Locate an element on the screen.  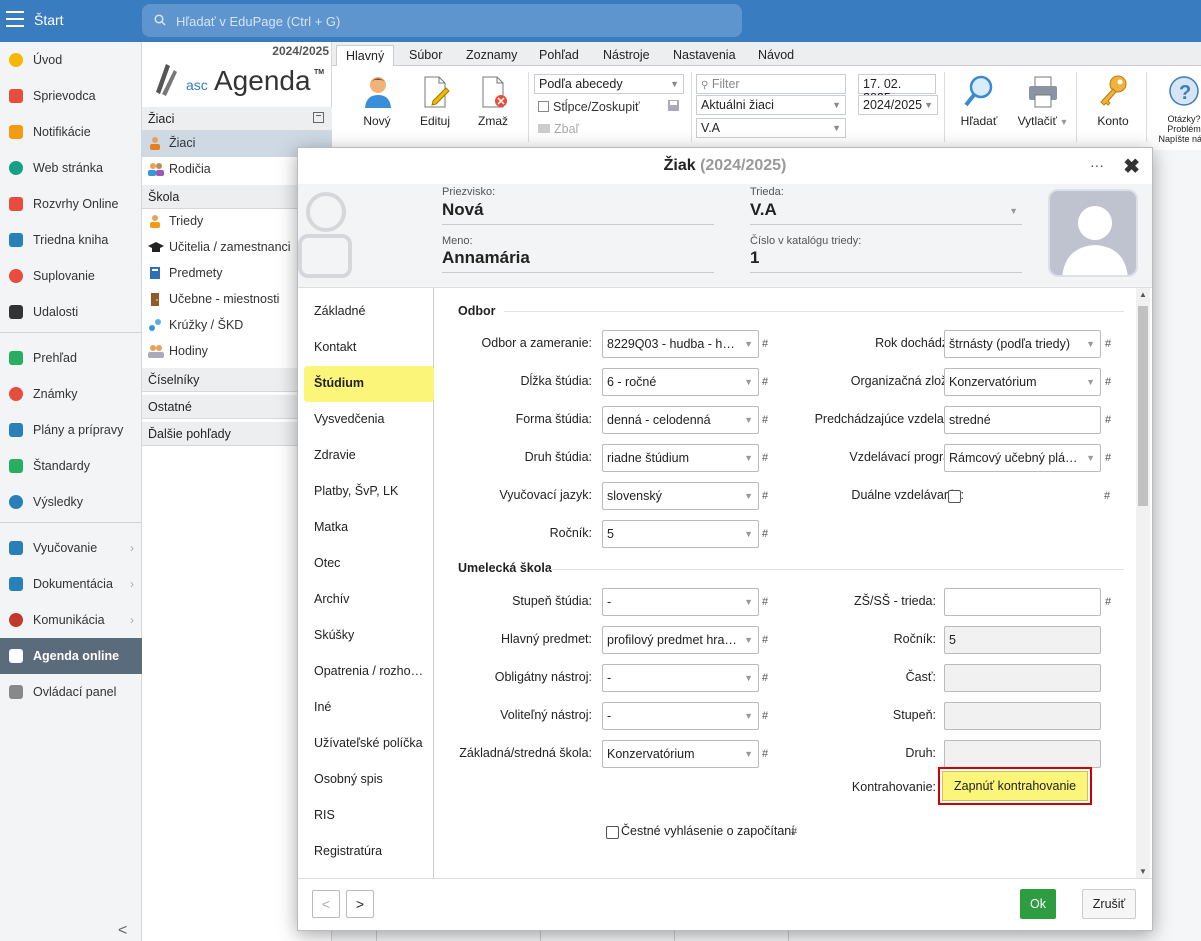
dialog-tab-12: Užívateľské políčka is located at coordinates (366, 744).